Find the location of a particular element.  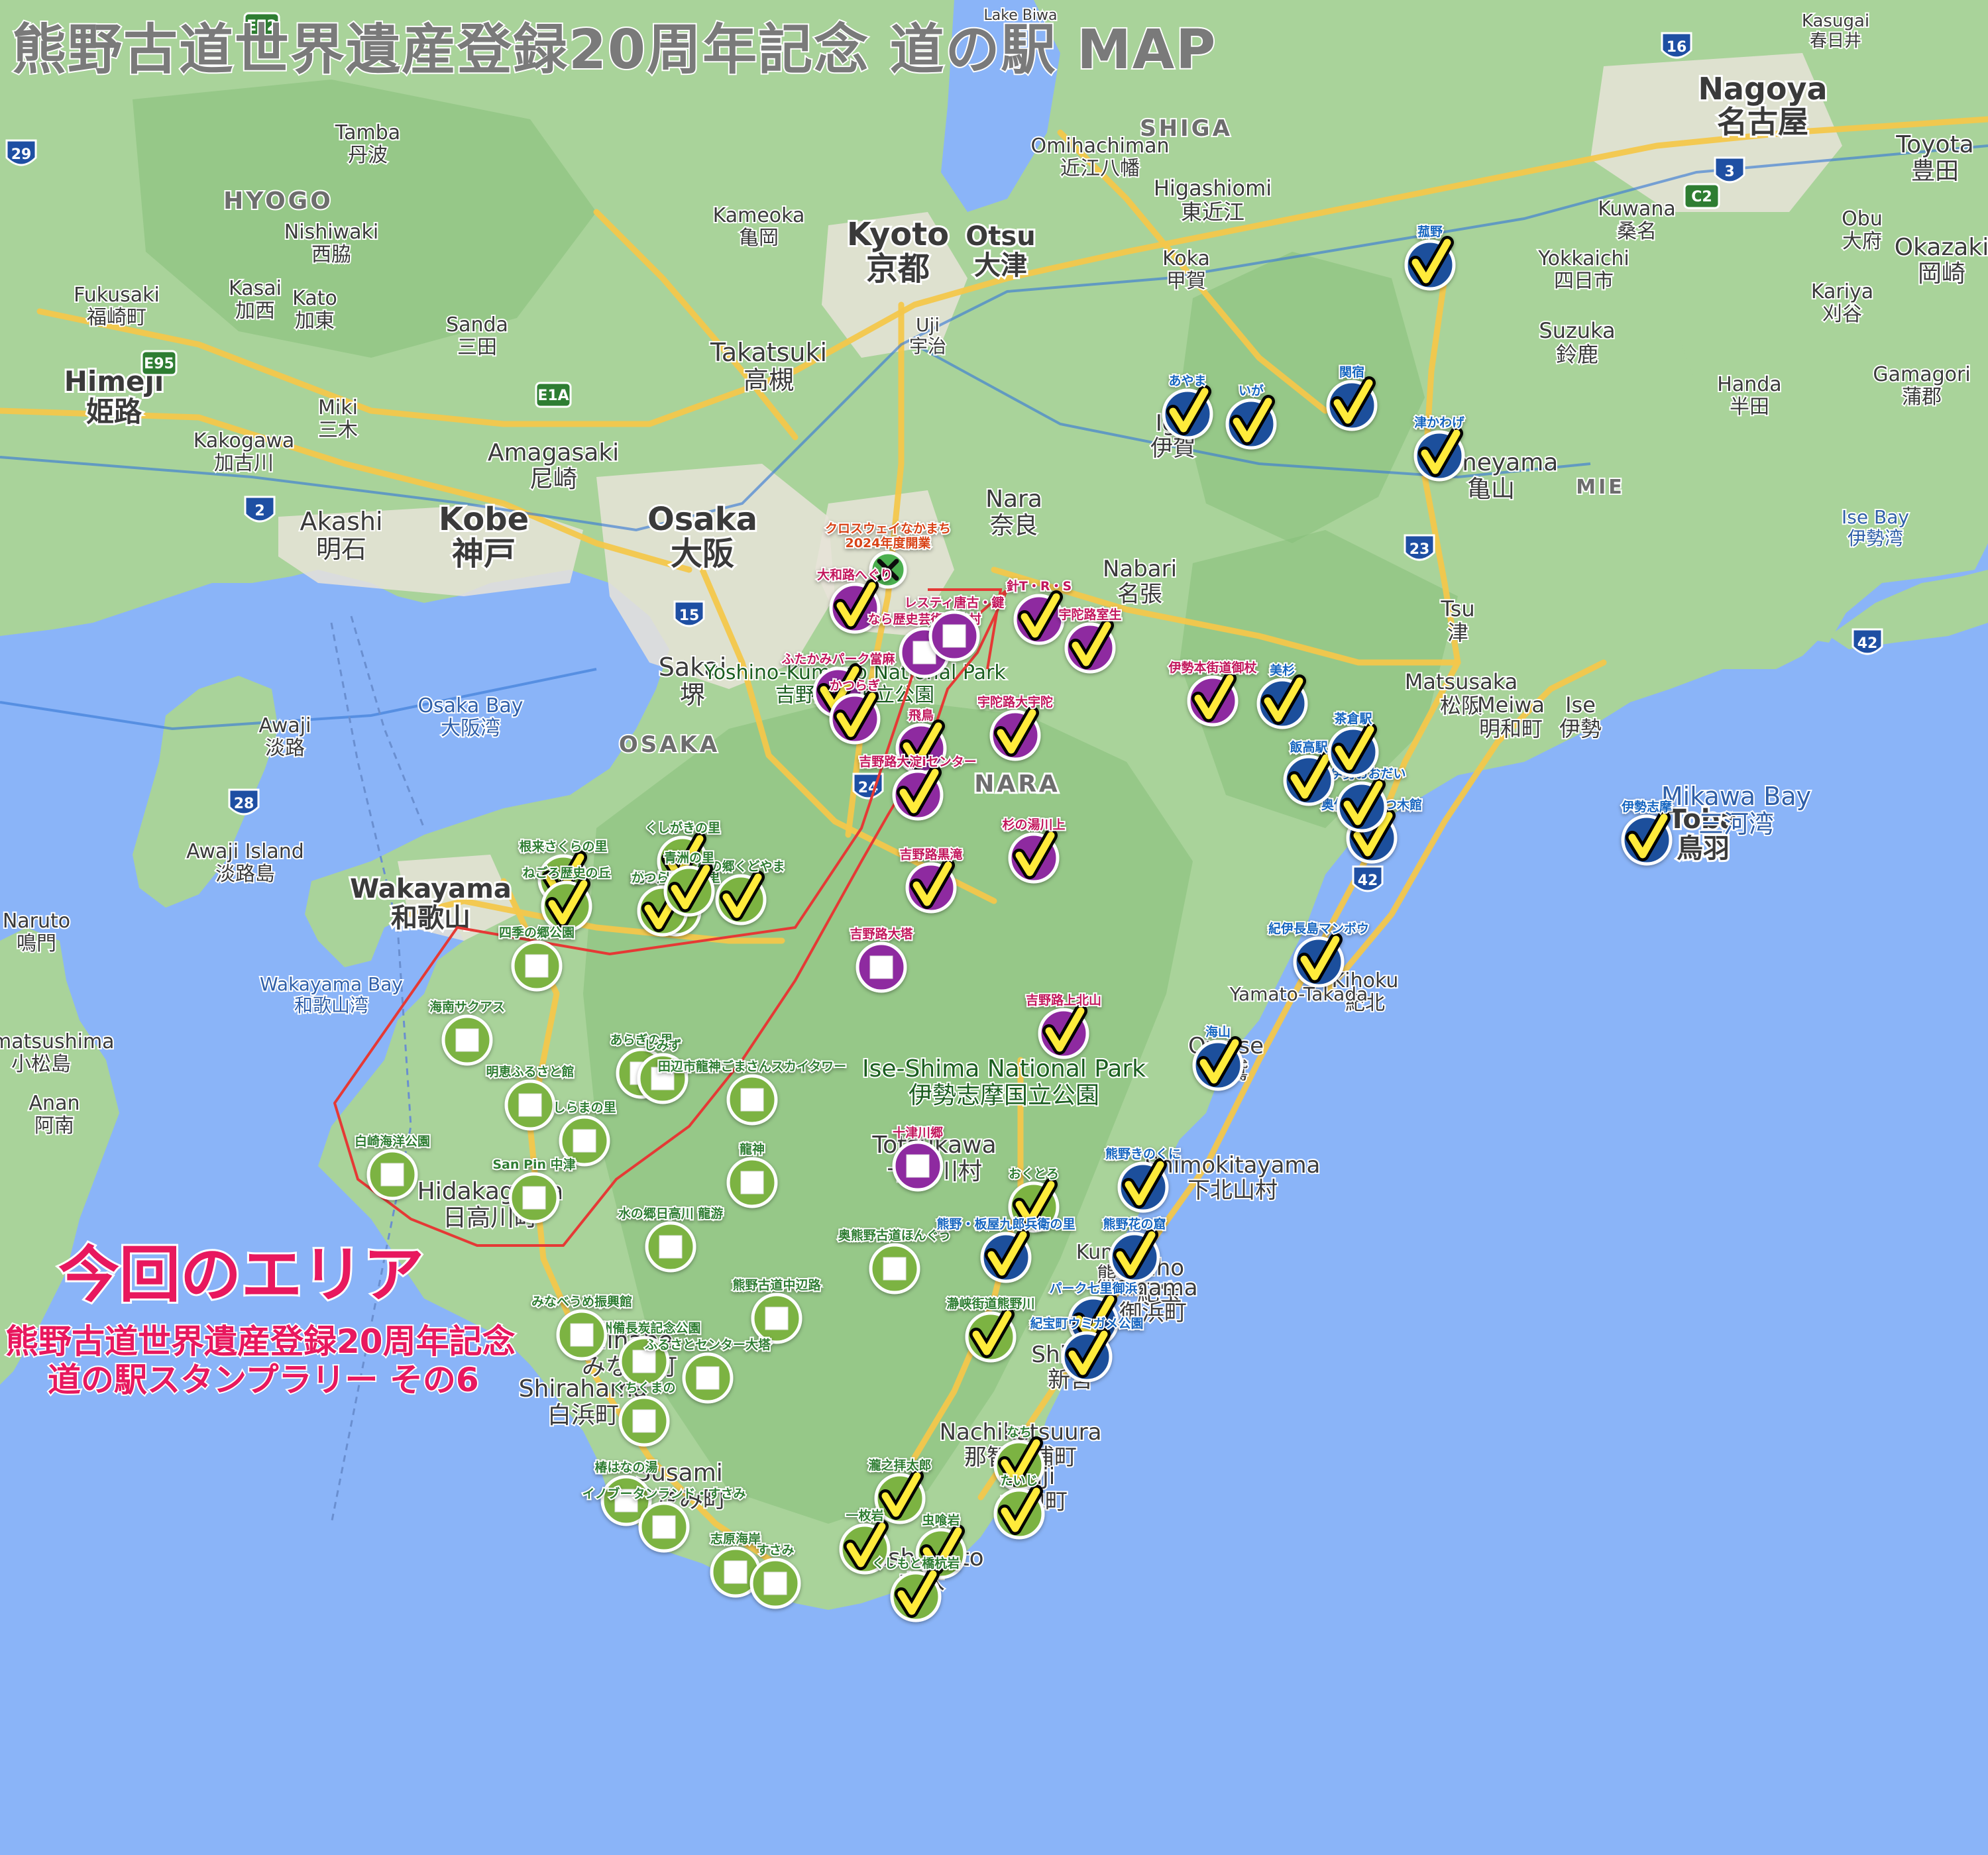

svg-text: Awaji Island is located at coordinates (245, 851).